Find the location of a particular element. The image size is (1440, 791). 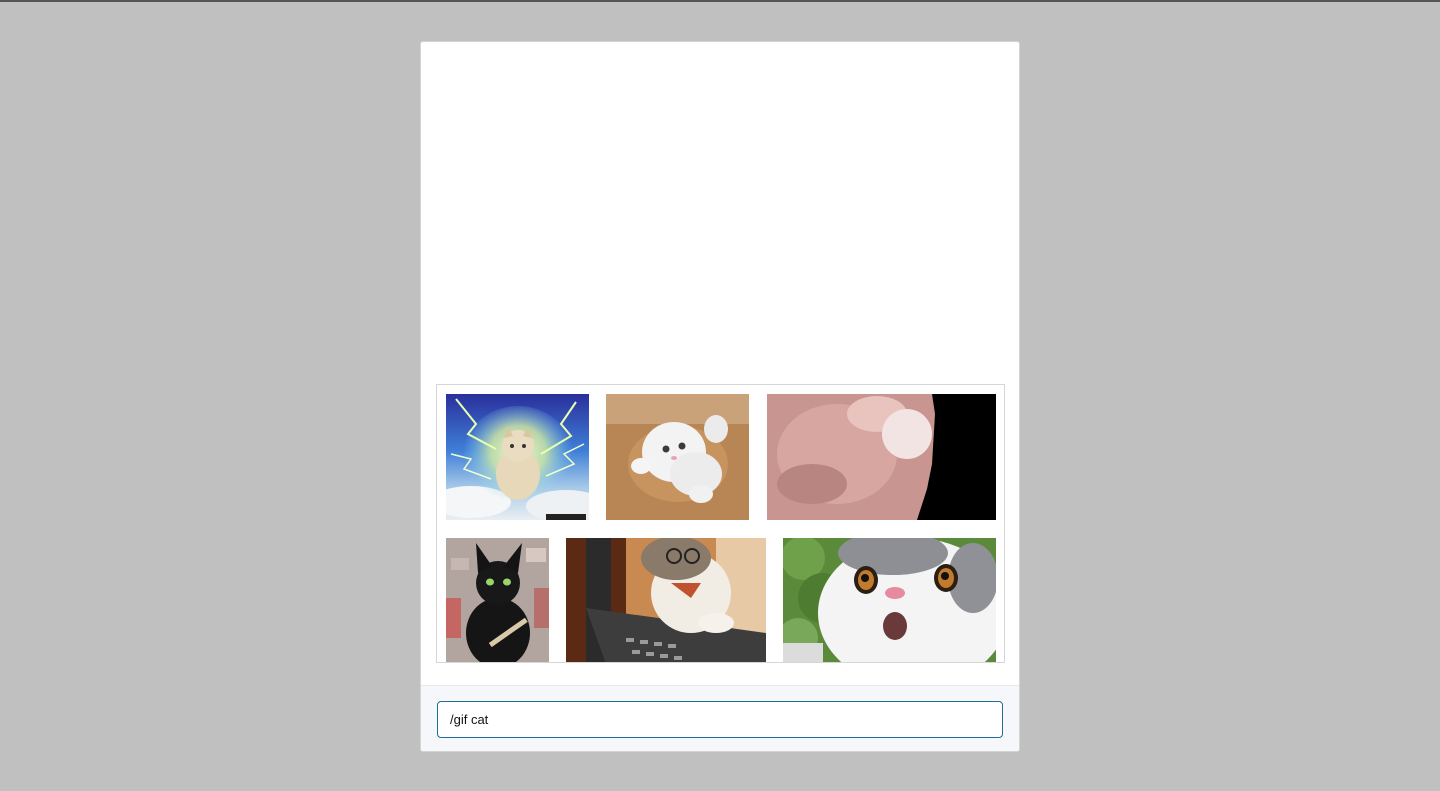

gif-result-lightning-kitten is located at coordinates (517, 457).